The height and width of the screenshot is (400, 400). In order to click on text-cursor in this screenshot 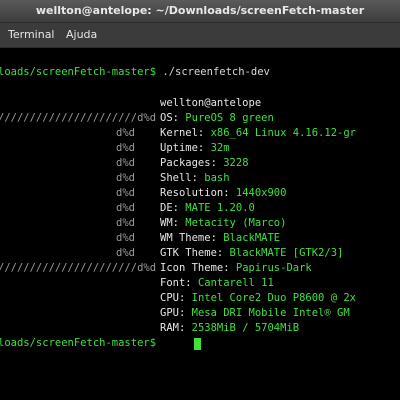, I will do `click(197, 344)`.